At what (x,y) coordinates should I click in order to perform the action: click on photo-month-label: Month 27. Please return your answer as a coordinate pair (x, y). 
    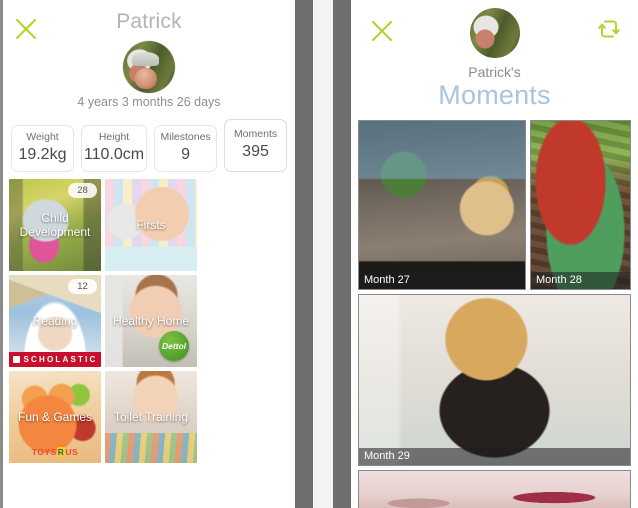
    Looking at the image, I should click on (442, 280).